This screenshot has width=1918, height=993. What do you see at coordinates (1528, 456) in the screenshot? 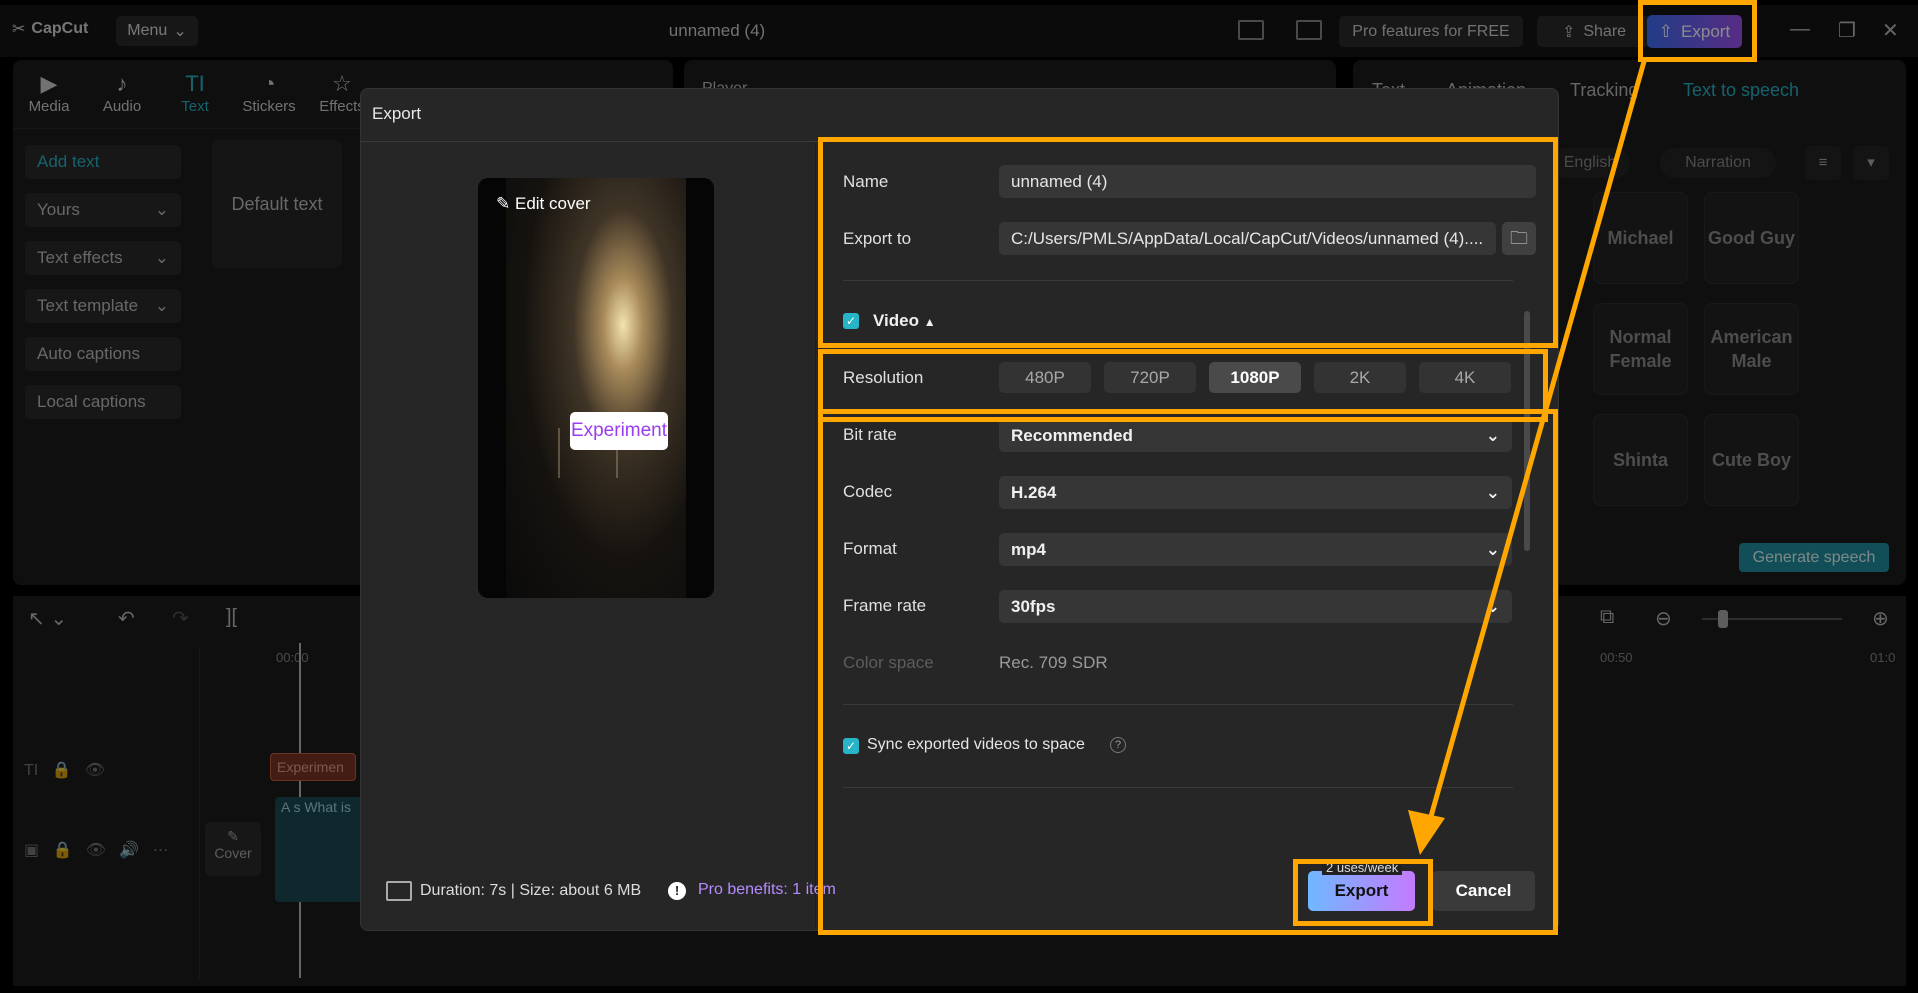
I see `annotation-arrow` at bounding box center [1528, 456].